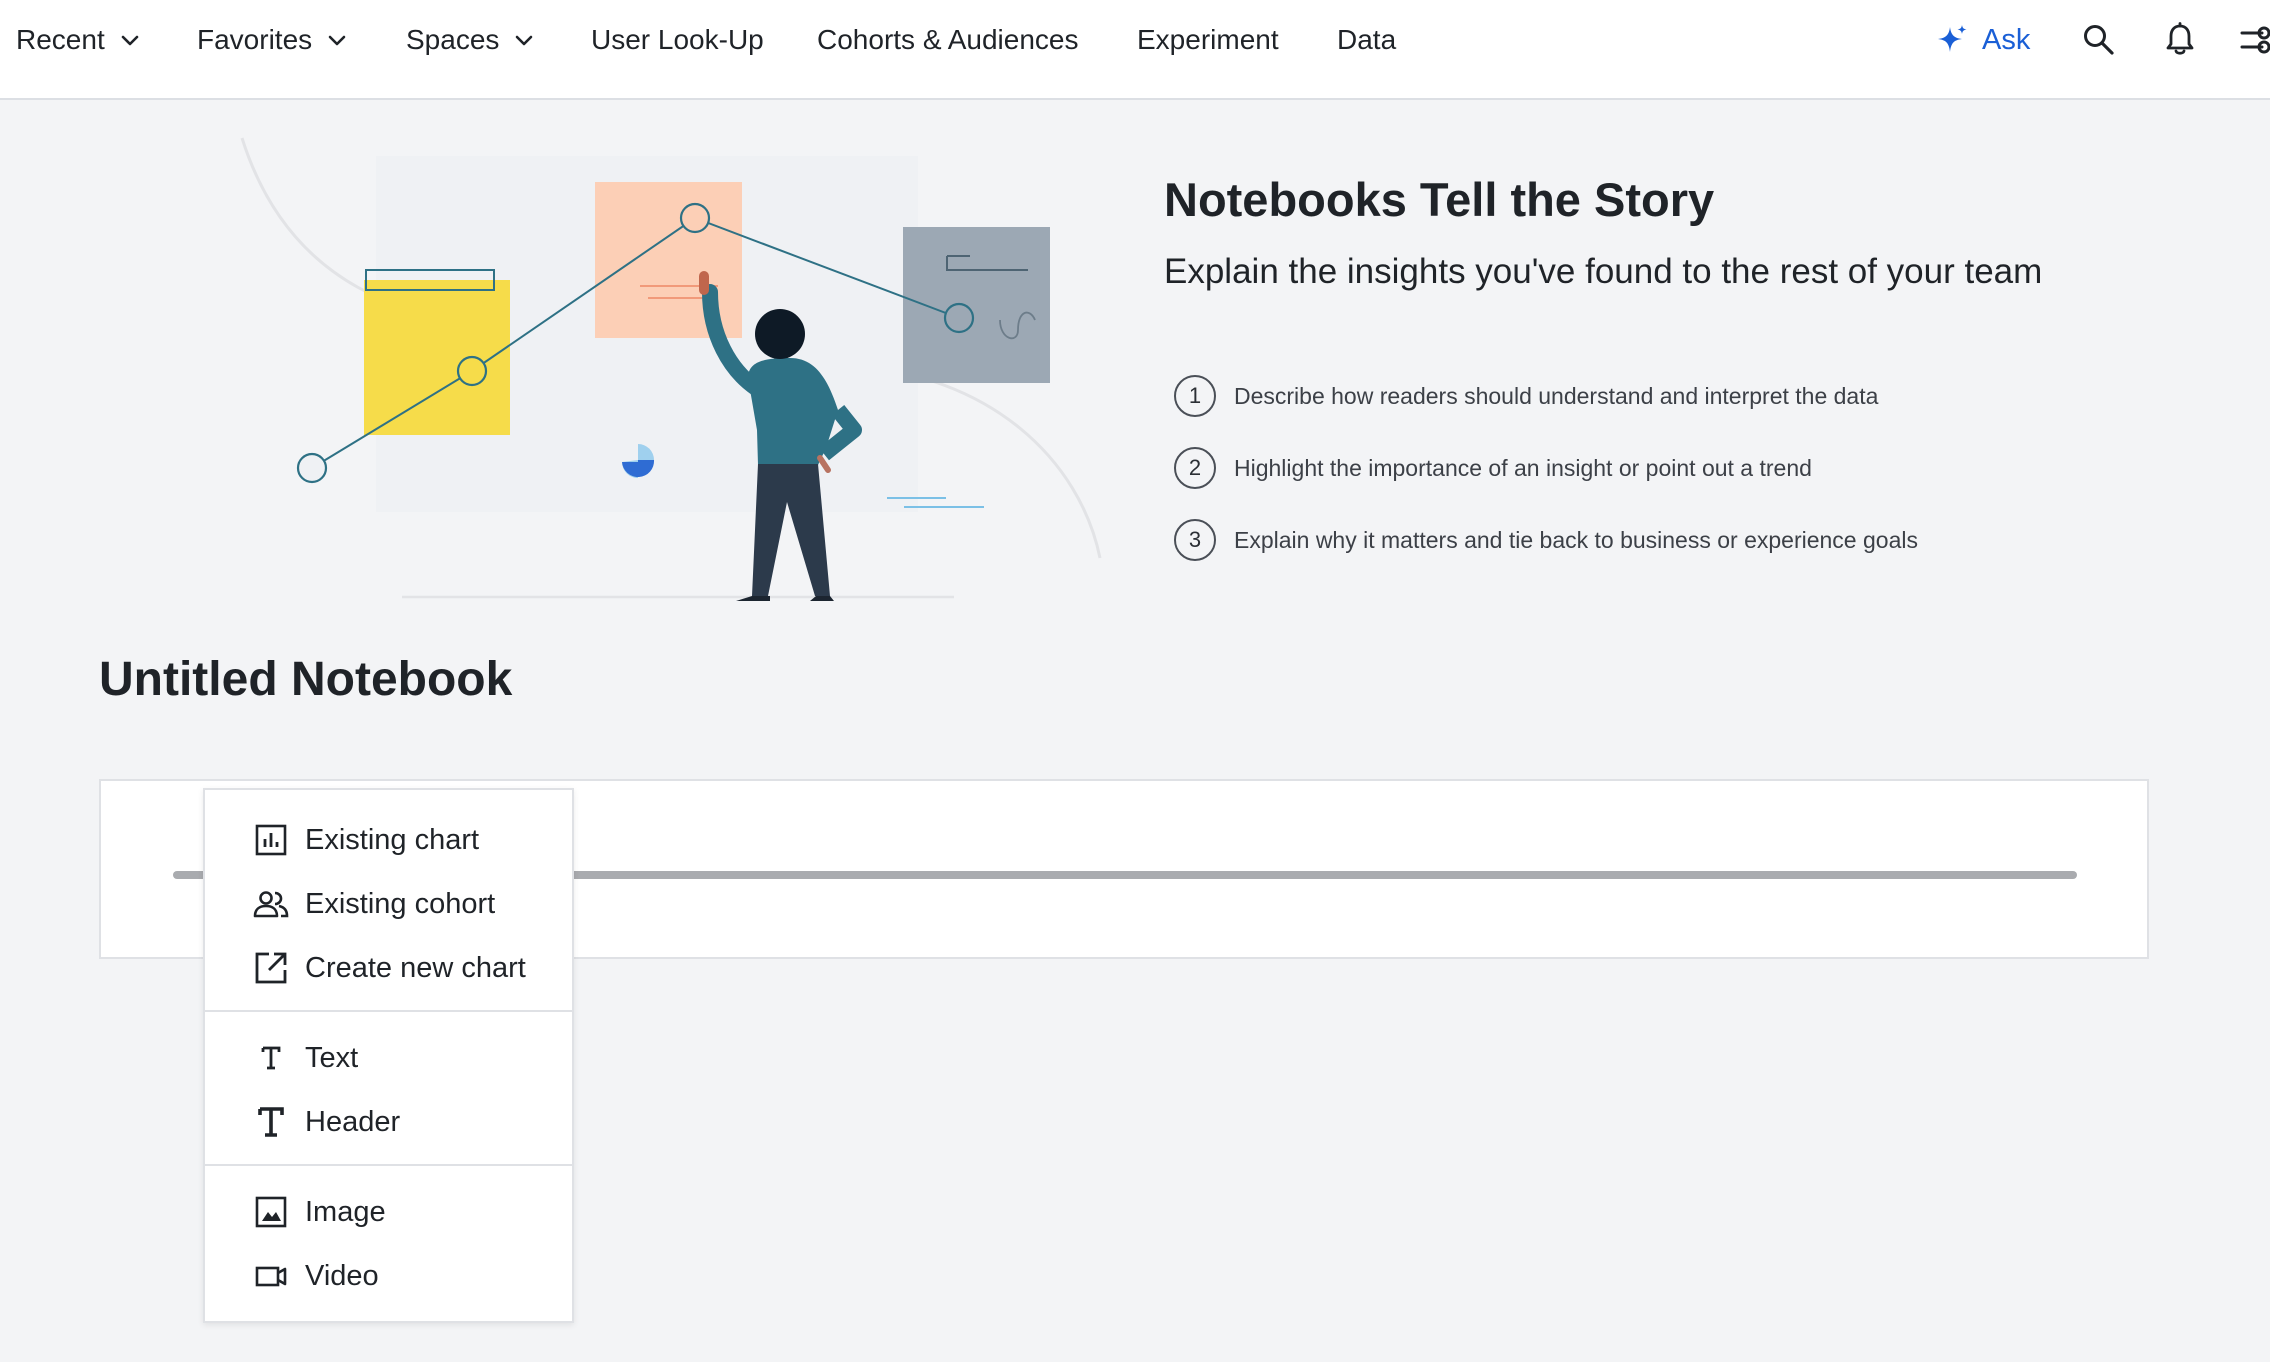  I want to click on menu-item-existing-chart: Existing chart, so click(388, 840).